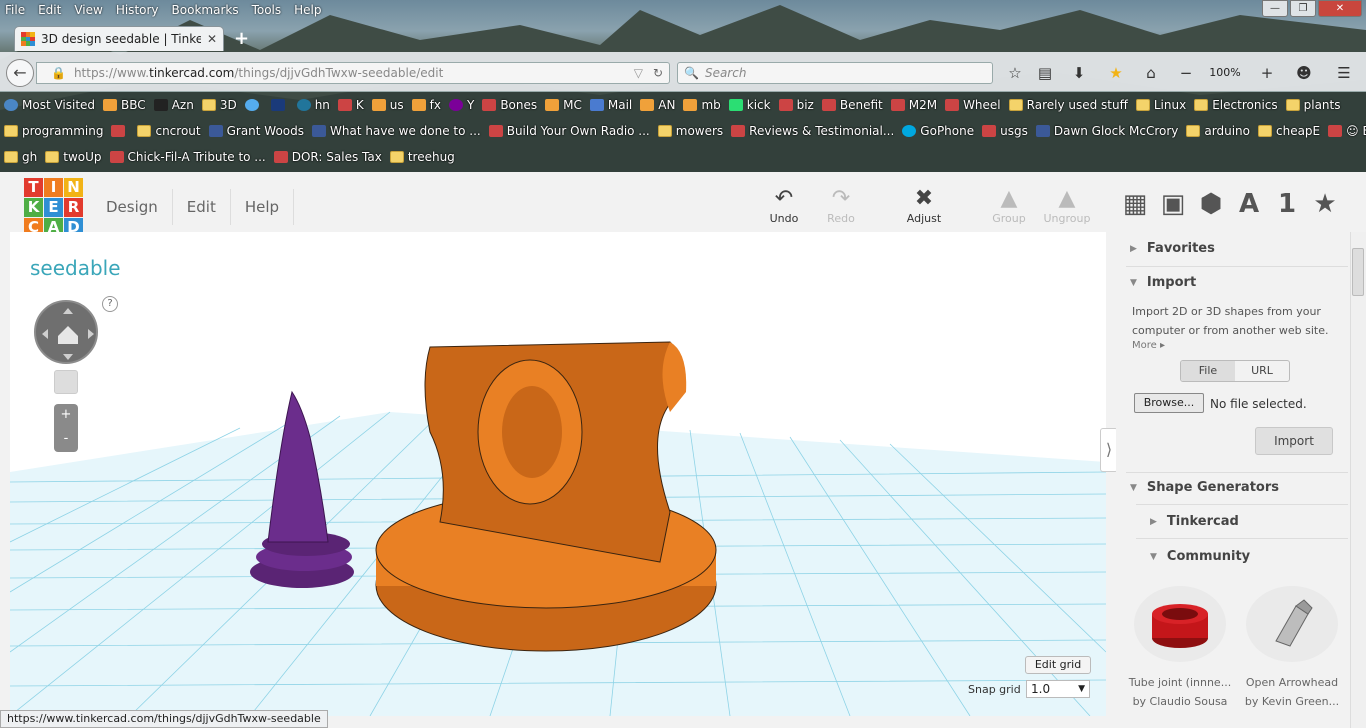 Image resolution: width=1366 pixels, height=728 pixels. What do you see at coordinates (1313, 105) in the screenshot?
I see `bookmark-item: plants` at bounding box center [1313, 105].